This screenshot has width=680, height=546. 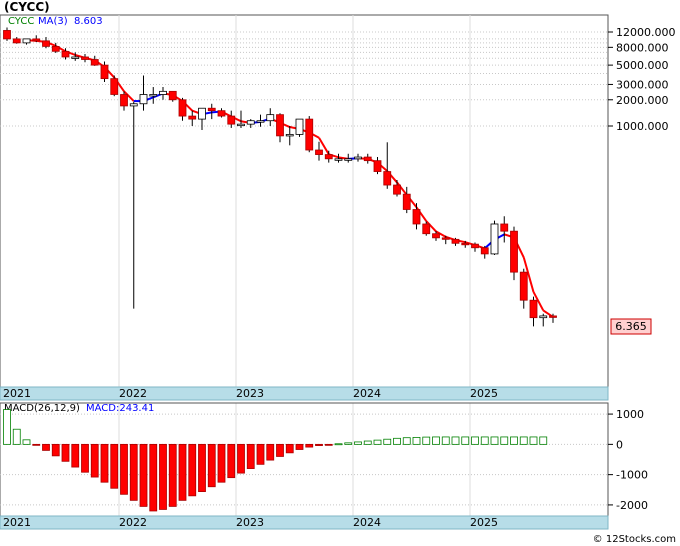 What do you see at coordinates (88, 21) in the screenshot?
I see `legend-ma-value: 8.603` at bounding box center [88, 21].